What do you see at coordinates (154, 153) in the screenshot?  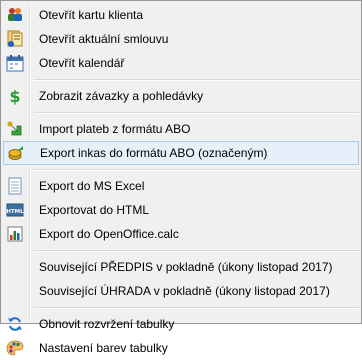 I see `menu-item-label: Export inkas do formátu ABO (označeným)` at bounding box center [154, 153].